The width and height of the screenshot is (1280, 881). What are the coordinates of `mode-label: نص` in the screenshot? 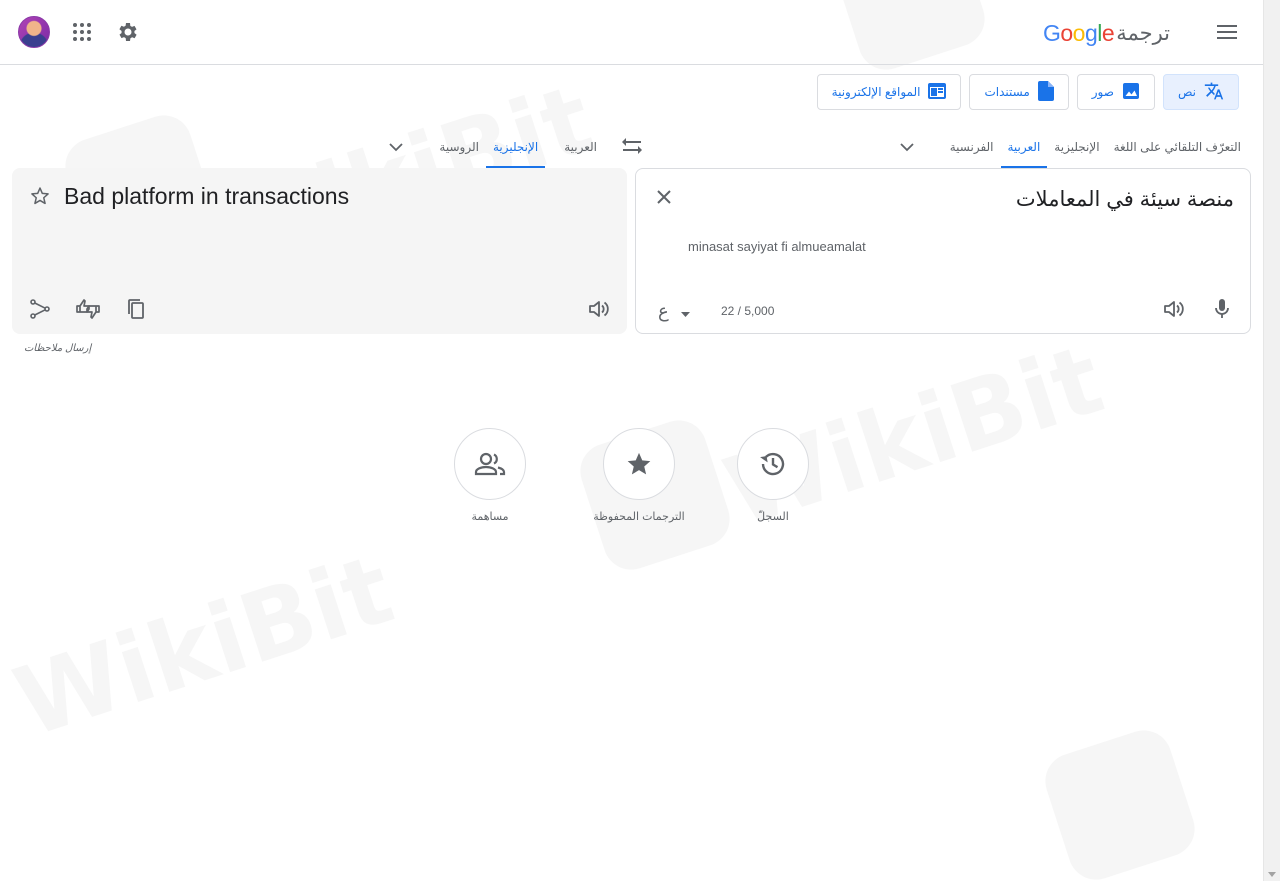 It's located at (1186, 92).